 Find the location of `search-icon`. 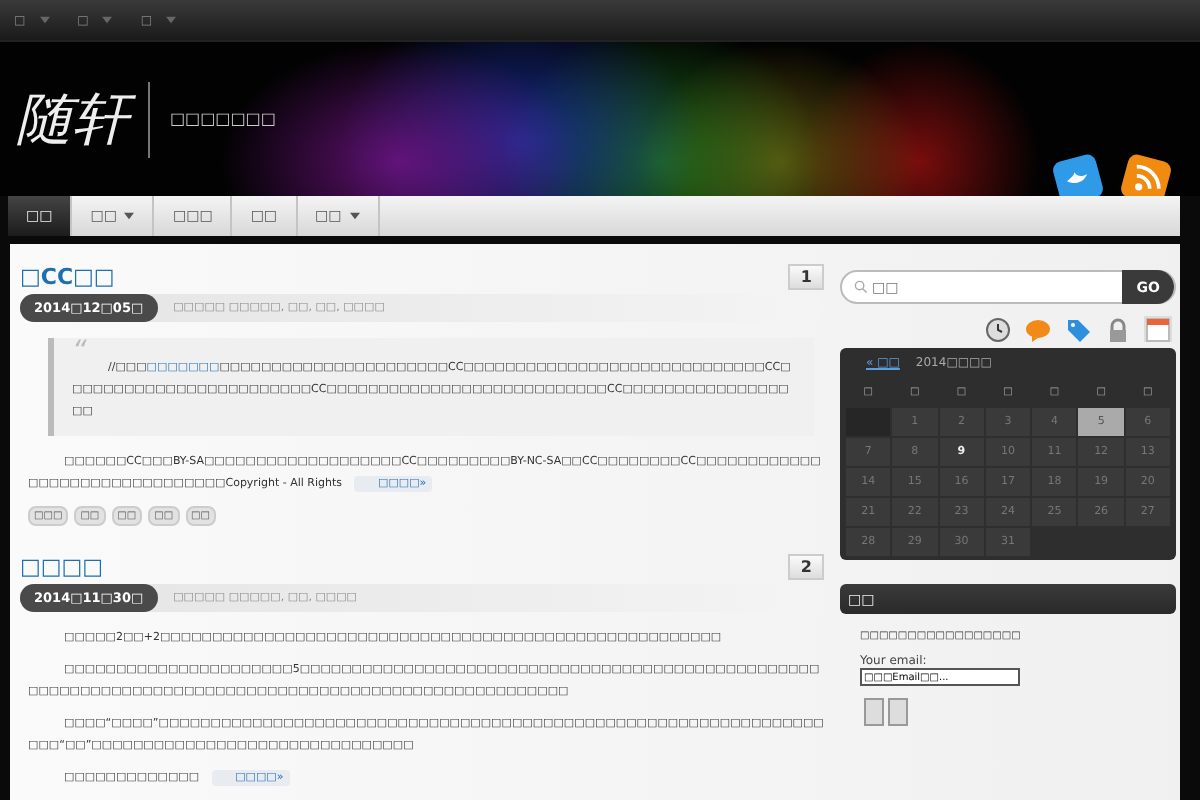

search-icon is located at coordinates (861, 287).